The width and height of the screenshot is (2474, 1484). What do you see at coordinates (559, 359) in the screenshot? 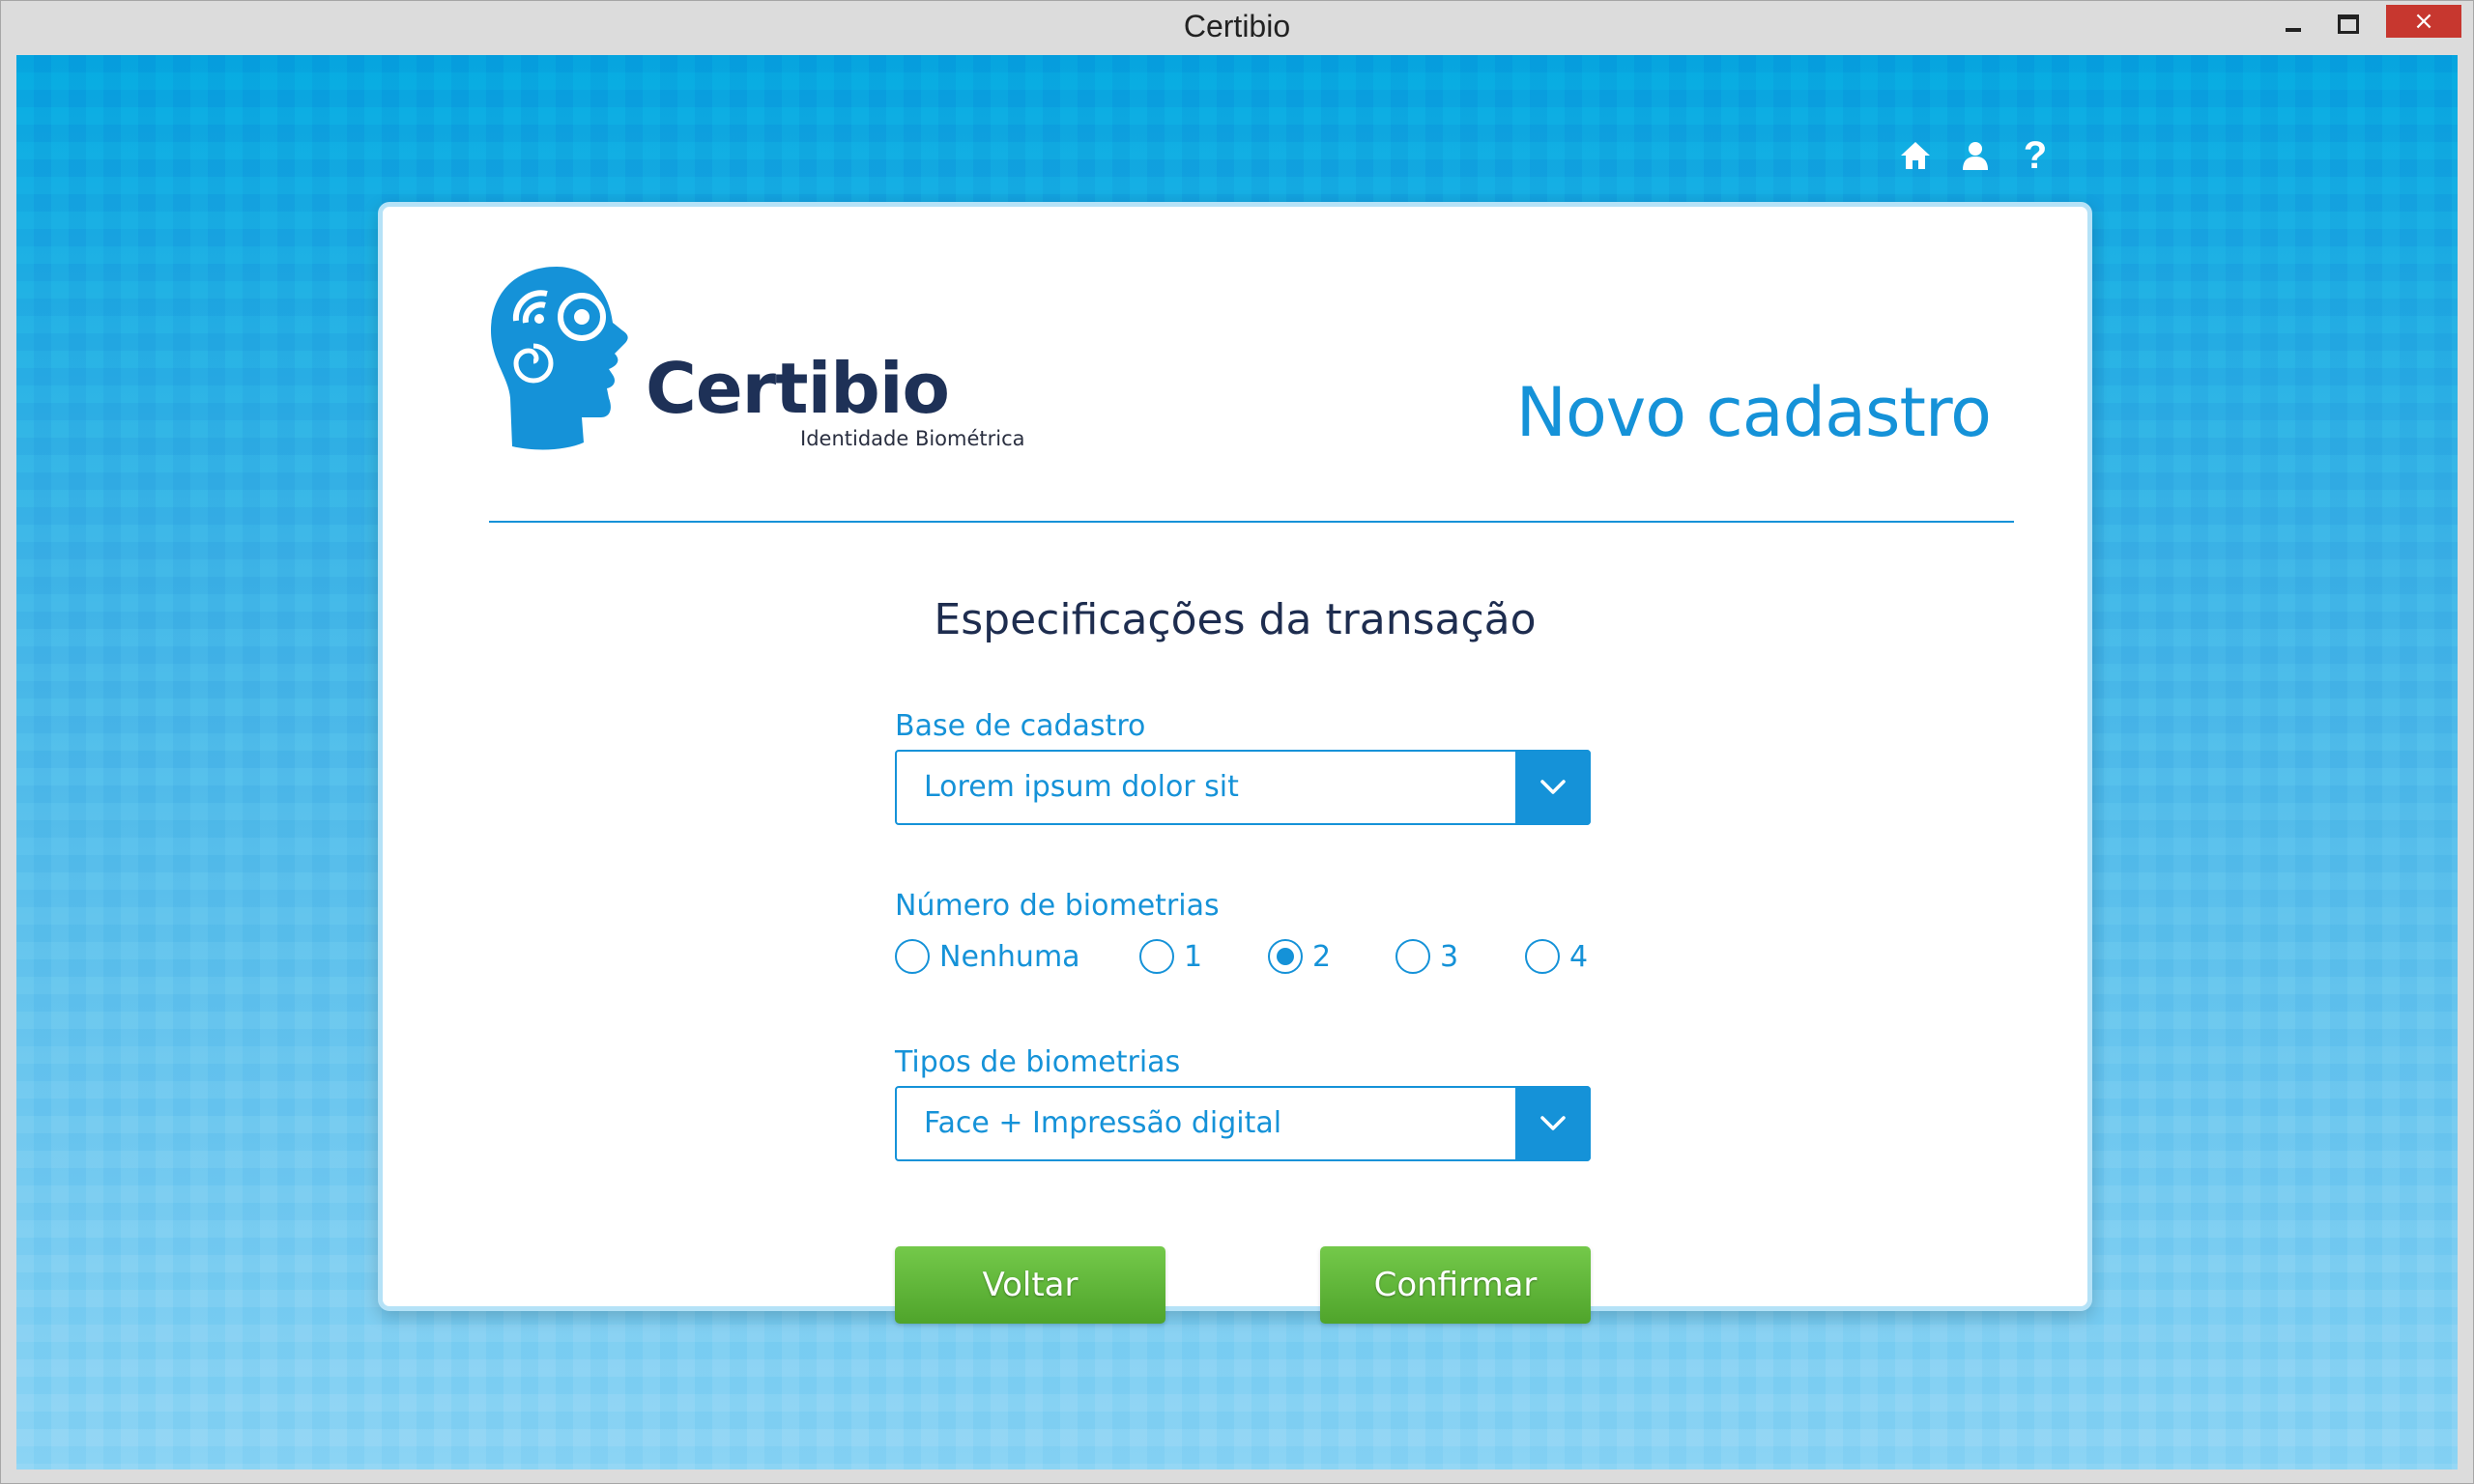
I see `head-logo-icon` at bounding box center [559, 359].